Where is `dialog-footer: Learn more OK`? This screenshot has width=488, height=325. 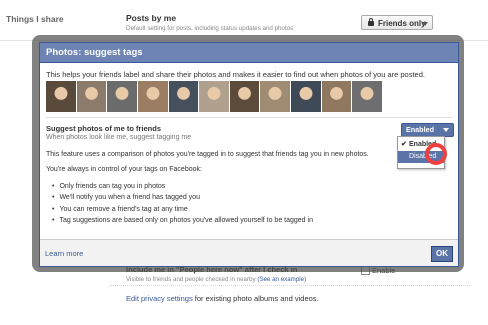 dialog-footer: Learn more OK is located at coordinates (249, 252).